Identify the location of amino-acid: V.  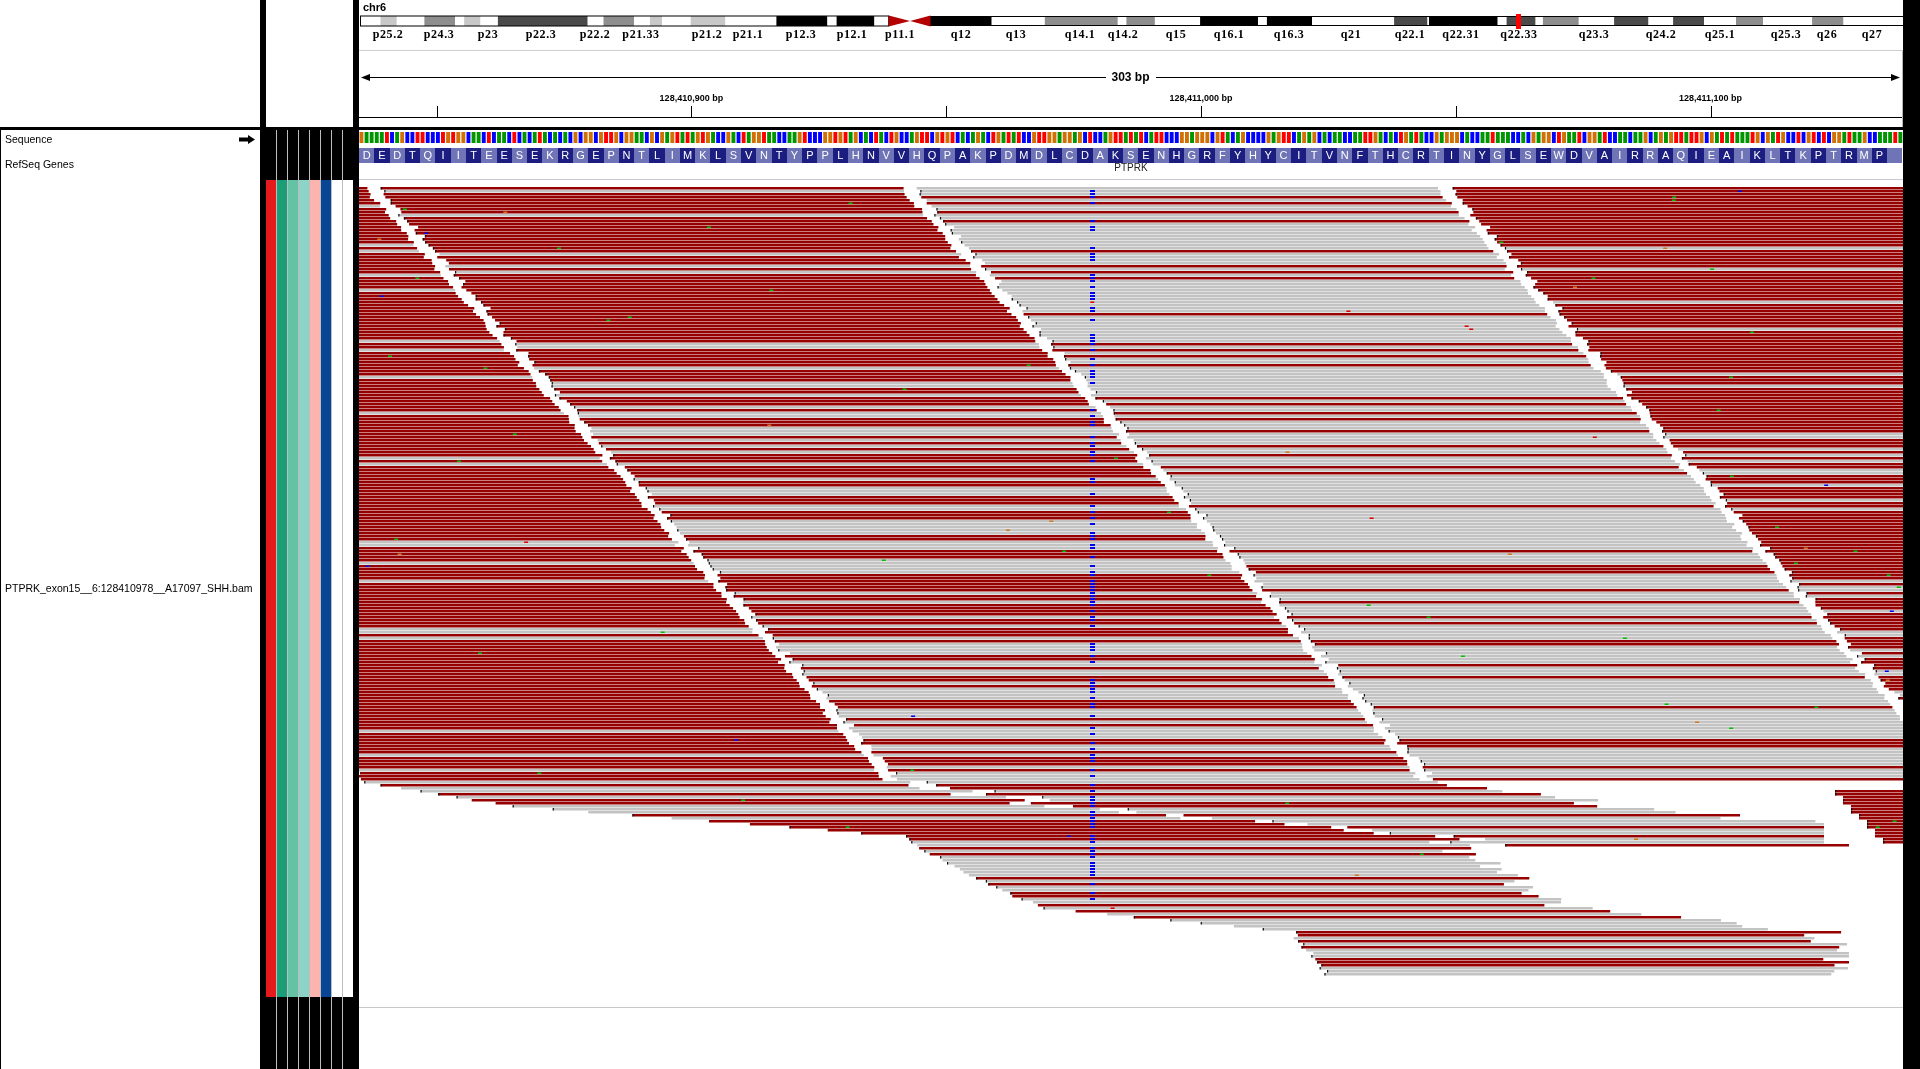
(749, 155).